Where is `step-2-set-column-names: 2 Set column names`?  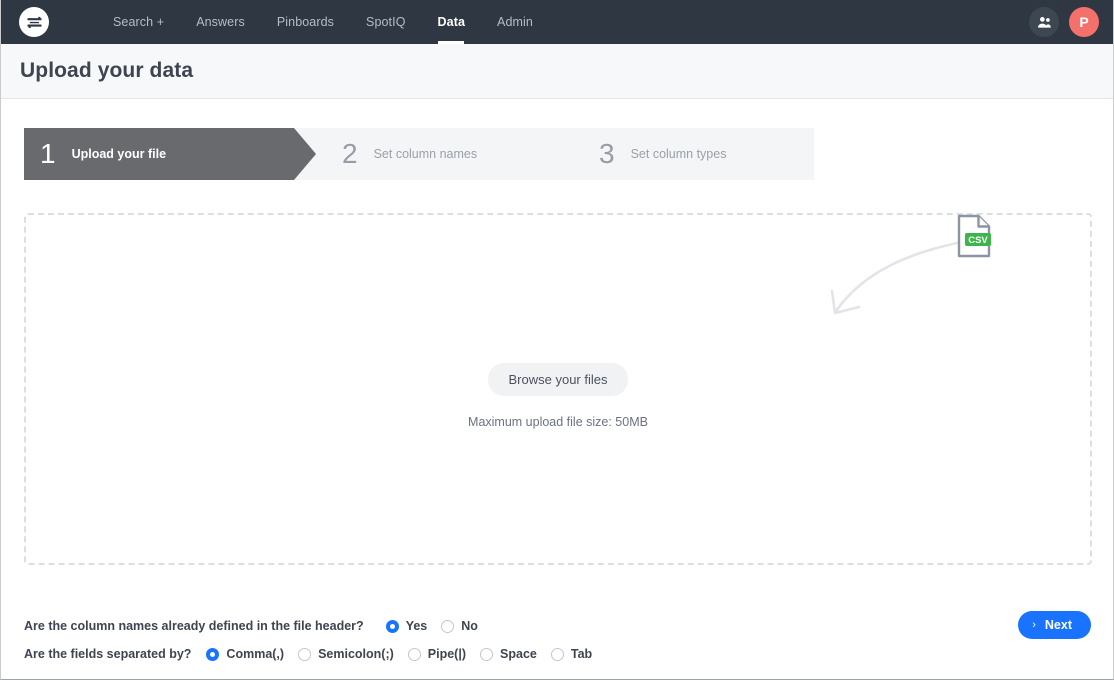
step-2-set-column-names: 2 Set column names is located at coordinates (425, 154).